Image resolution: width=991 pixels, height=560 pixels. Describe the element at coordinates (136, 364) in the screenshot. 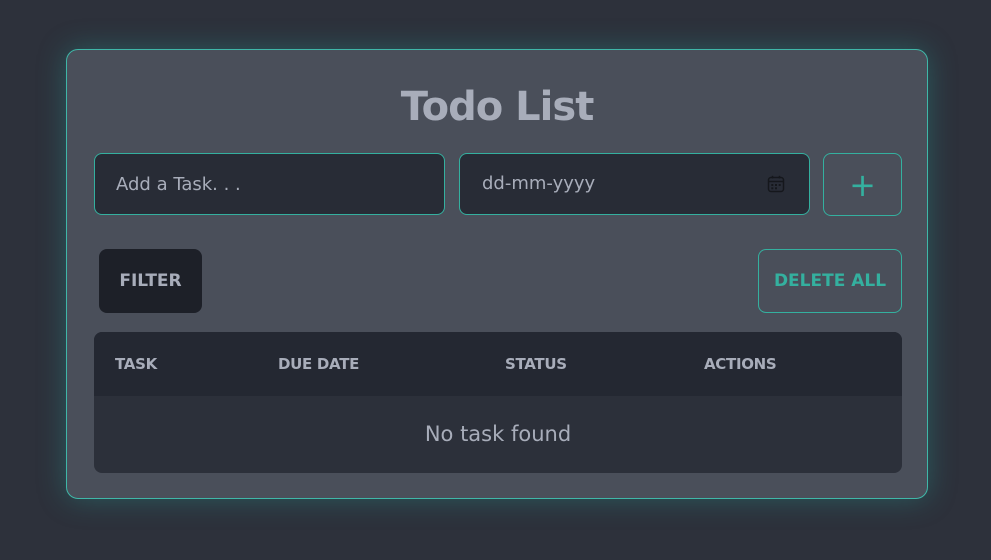

I see `column-header-task: TASK` at that location.